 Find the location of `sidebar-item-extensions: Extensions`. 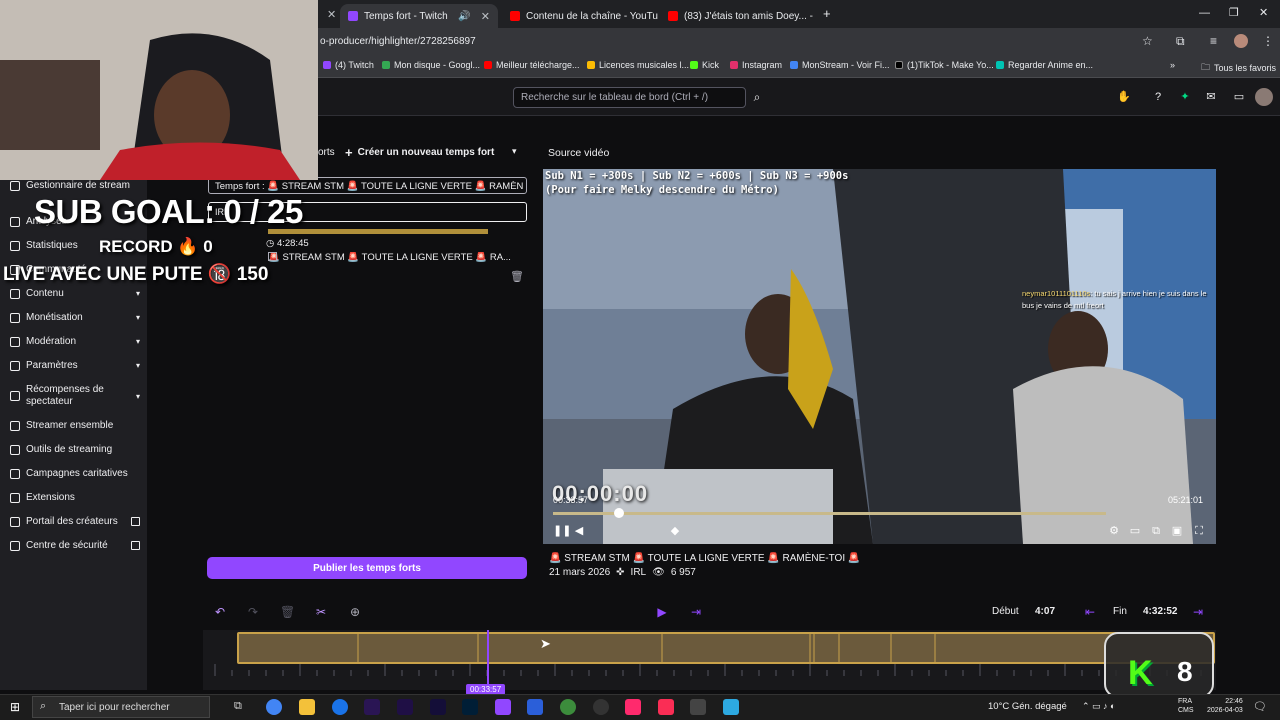

sidebar-item-extensions: Extensions is located at coordinates (75, 497).